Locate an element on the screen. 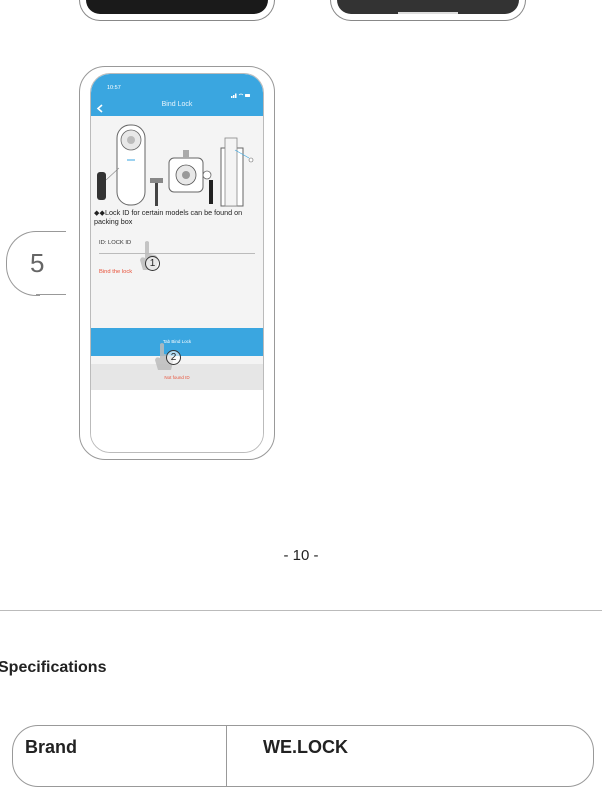  spec-table-divider is located at coordinates (226, 756).